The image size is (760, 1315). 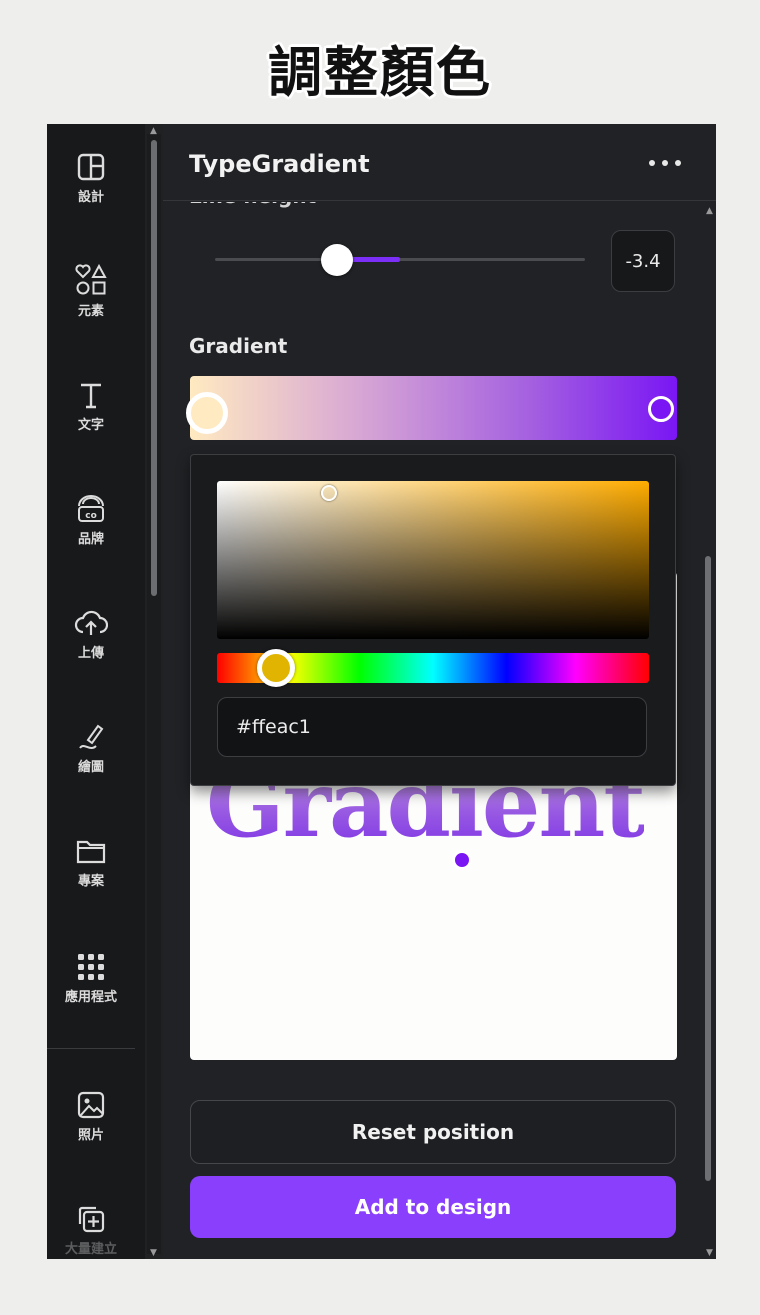 I want to click on rail-item-uploads: 上傳, so click(x=91, y=634).